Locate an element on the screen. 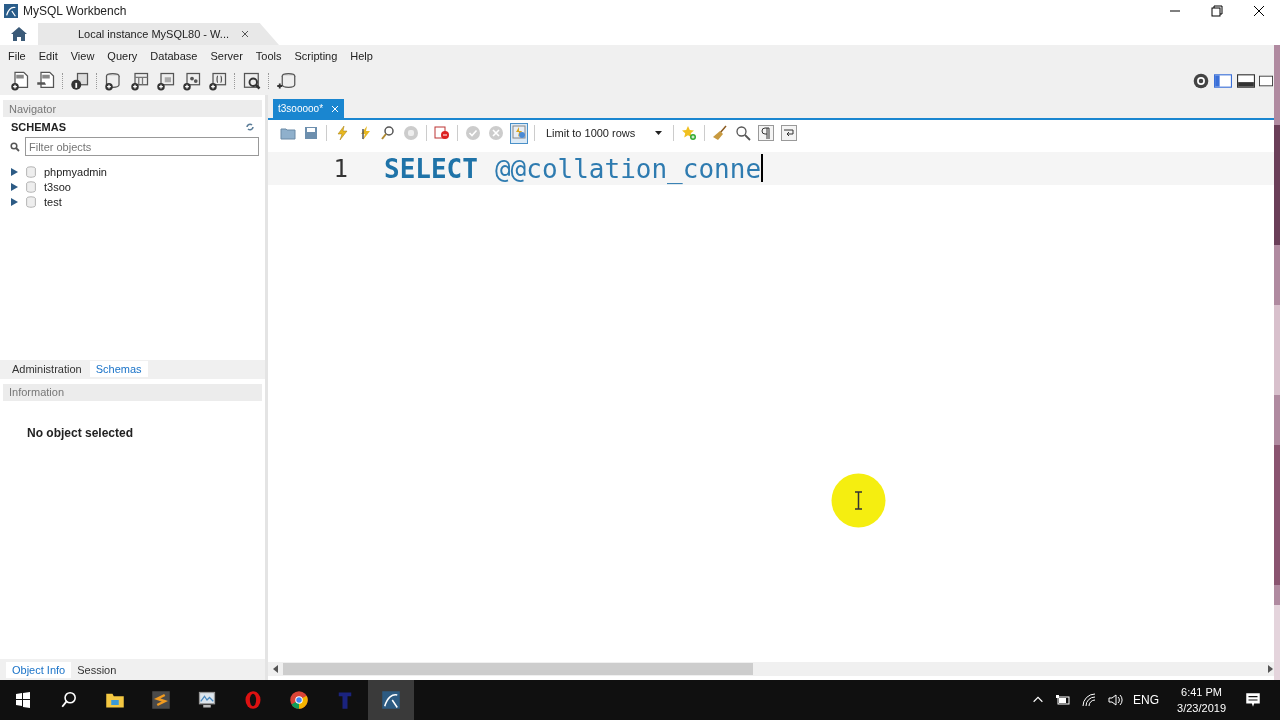  new-view-icon is located at coordinates (166, 81).